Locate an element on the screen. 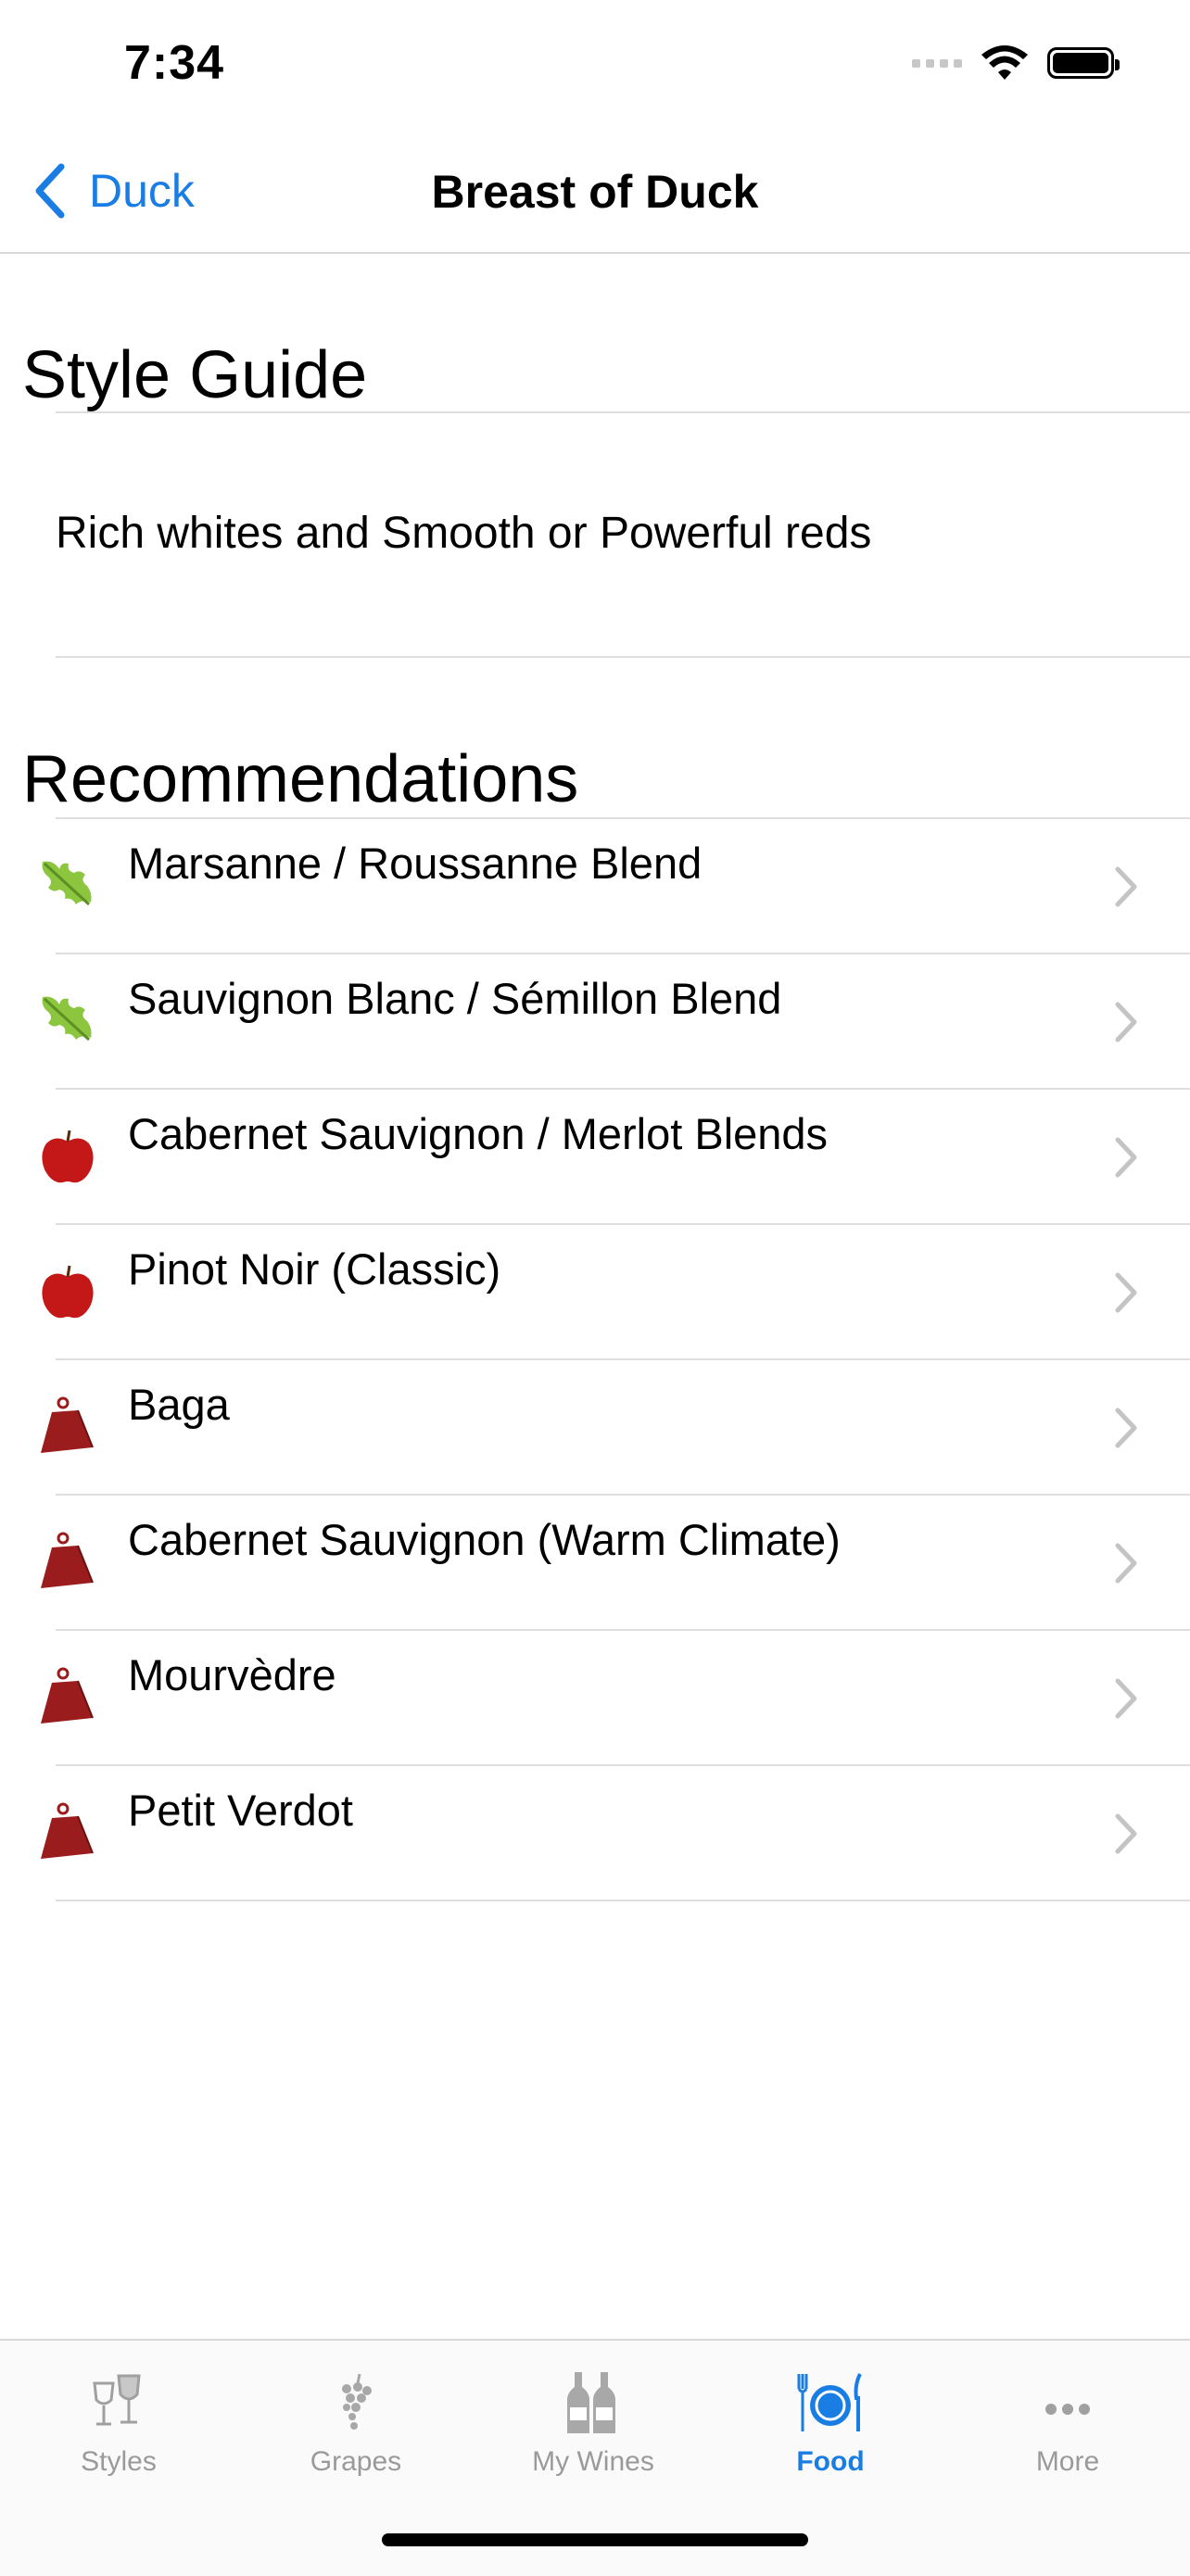  recommendation-row: Baga is located at coordinates (615, 1428).